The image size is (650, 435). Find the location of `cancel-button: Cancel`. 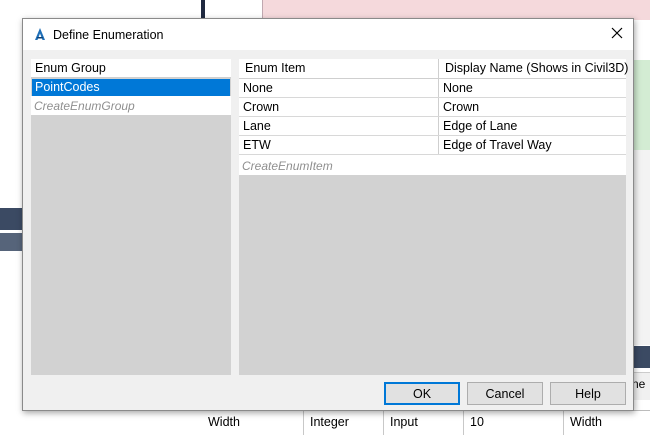

cancel-button: Cancel is located at coordinates (505, 393).